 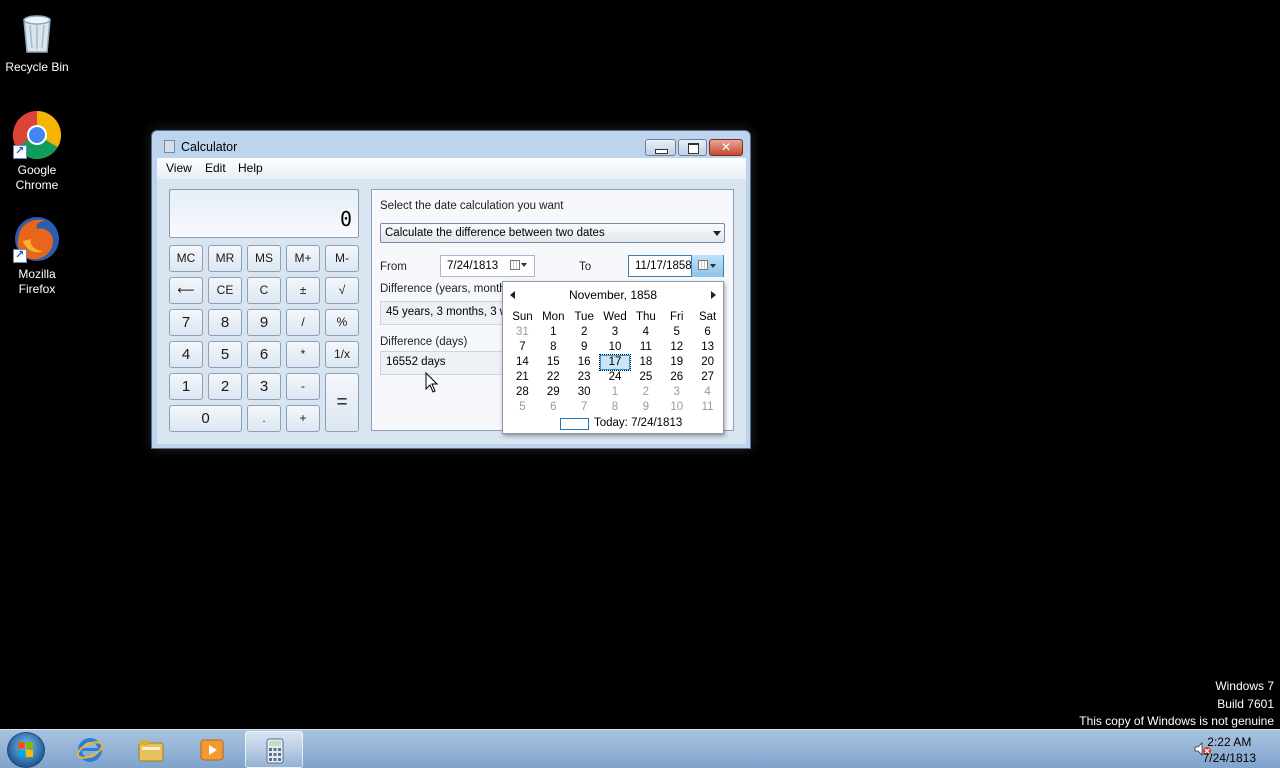 I want to click on desktop-icon-mozilla-firefox: Mozilla Firefox, so click(x=37, y=256).